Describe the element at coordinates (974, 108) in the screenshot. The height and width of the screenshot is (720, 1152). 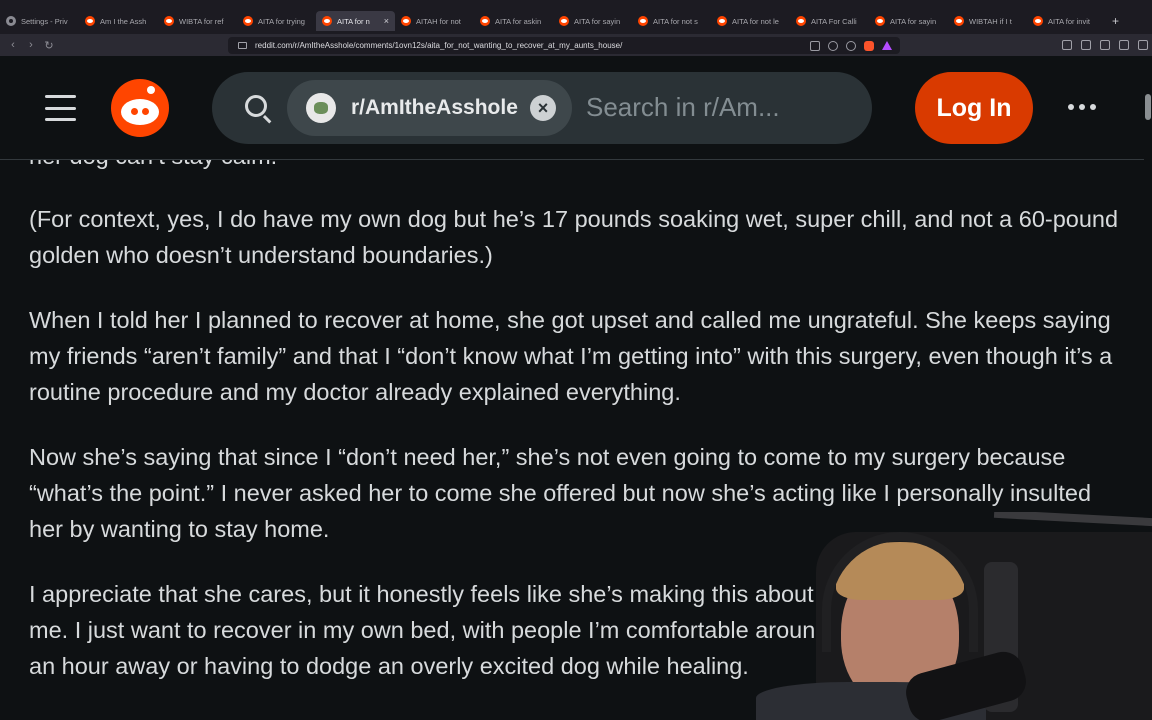
I see `login-button: Log In` at that location.